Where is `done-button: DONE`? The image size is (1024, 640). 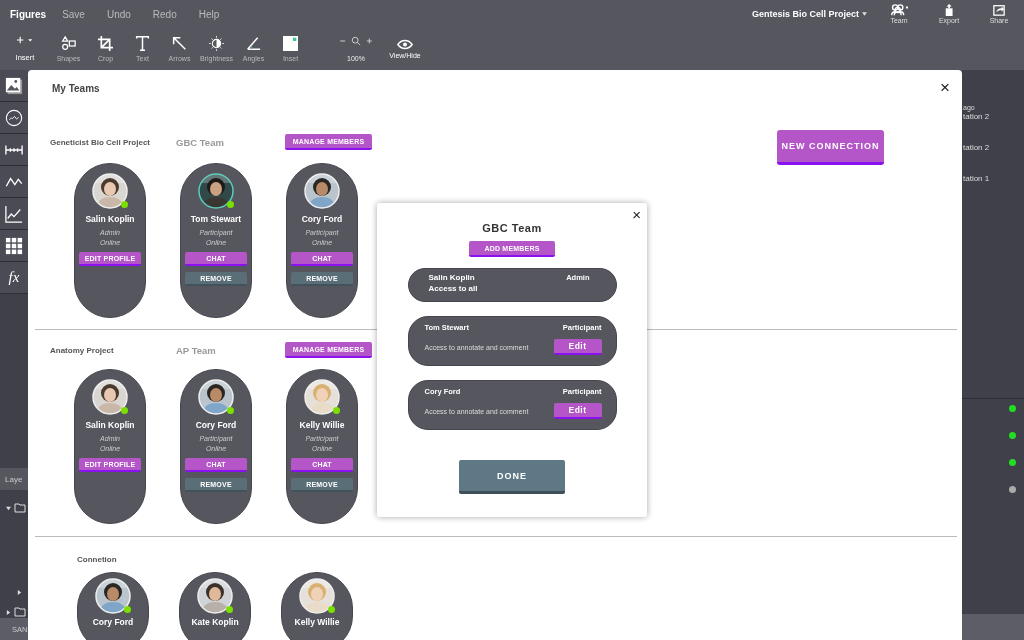 done-button: DONE is located at coordinates (512, 477).